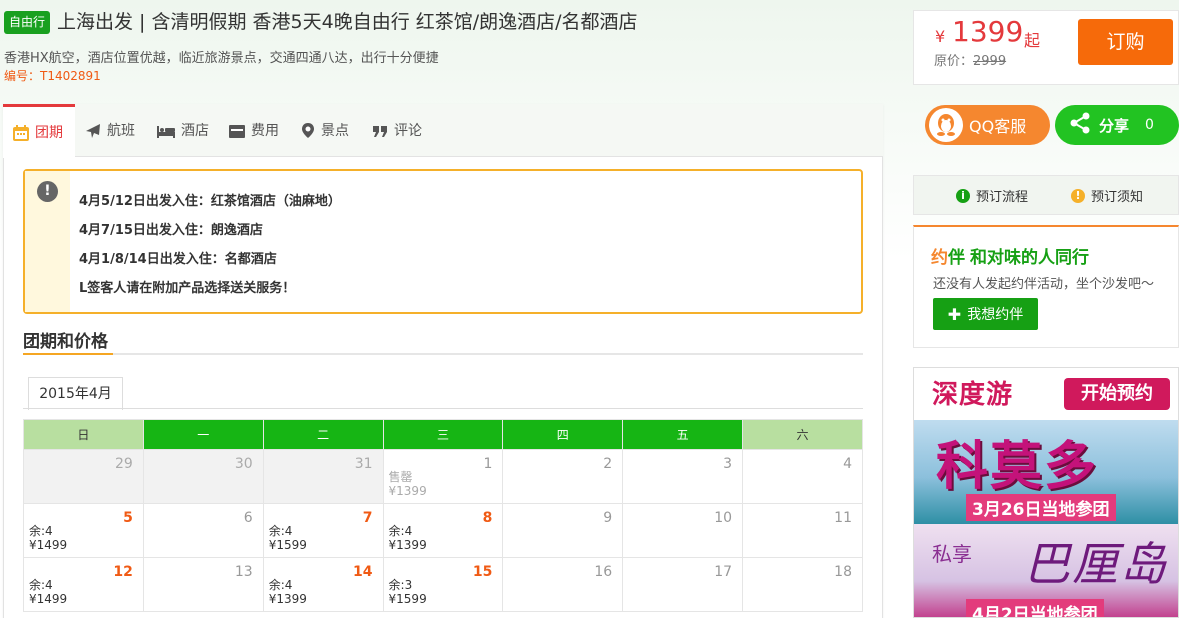 The image size is (1179, 618). I want to click on calendar-day-cell: 12 余:4 ¥1499, so click(83, 584).